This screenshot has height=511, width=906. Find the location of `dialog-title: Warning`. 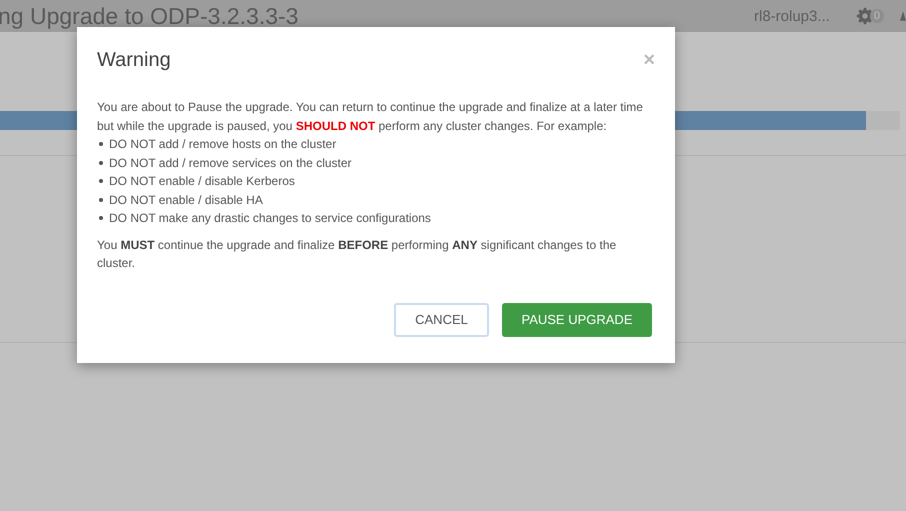

dialog-title: Warning is located at coordinates (134, 60).